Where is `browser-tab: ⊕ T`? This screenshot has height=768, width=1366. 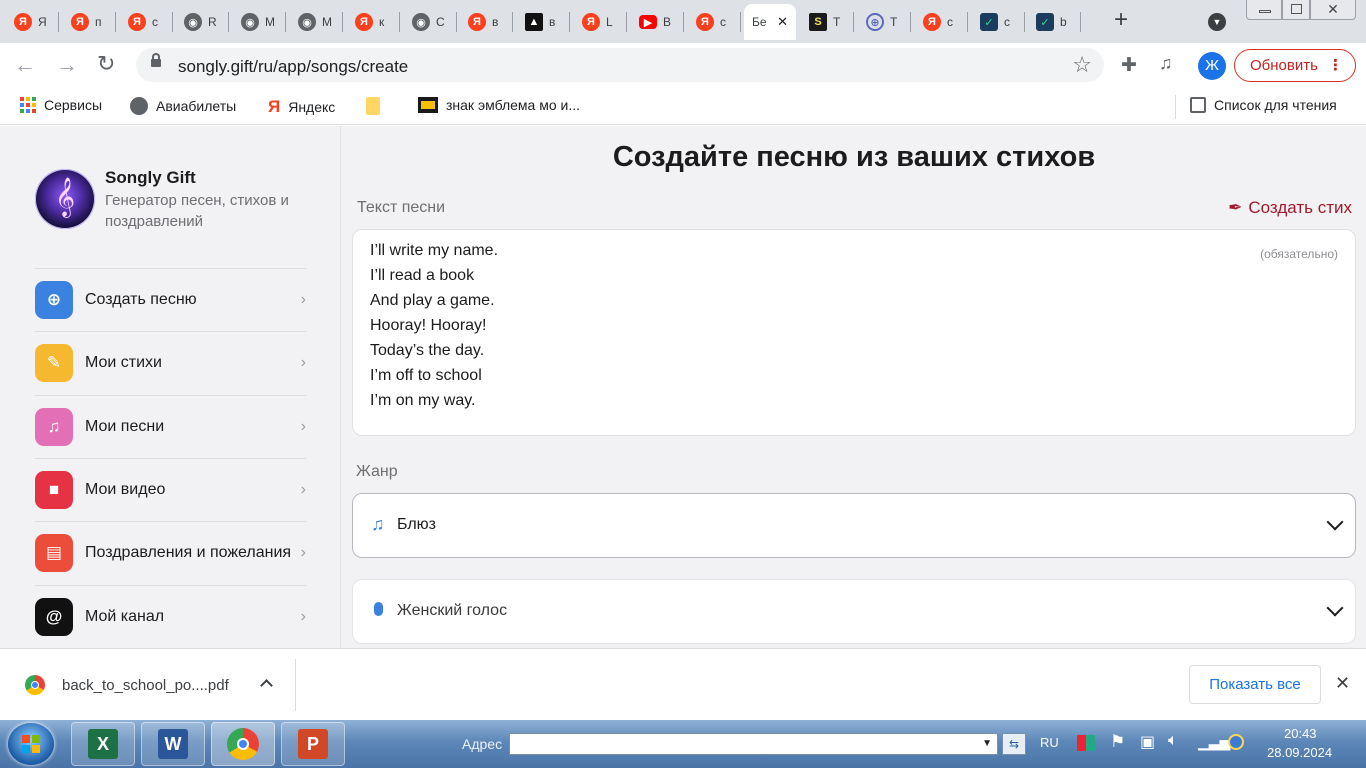 browser-tab: ⊕ T is located at coordinates (883, 22).